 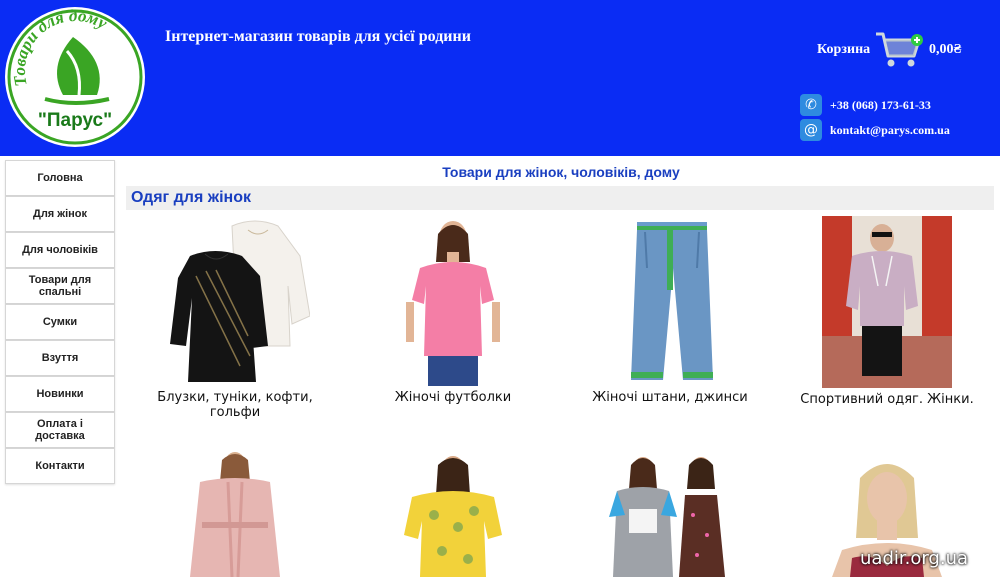 I want to click on page-heading: Товари для жінок, чоловіків, дому, so click(x=561, y=172).